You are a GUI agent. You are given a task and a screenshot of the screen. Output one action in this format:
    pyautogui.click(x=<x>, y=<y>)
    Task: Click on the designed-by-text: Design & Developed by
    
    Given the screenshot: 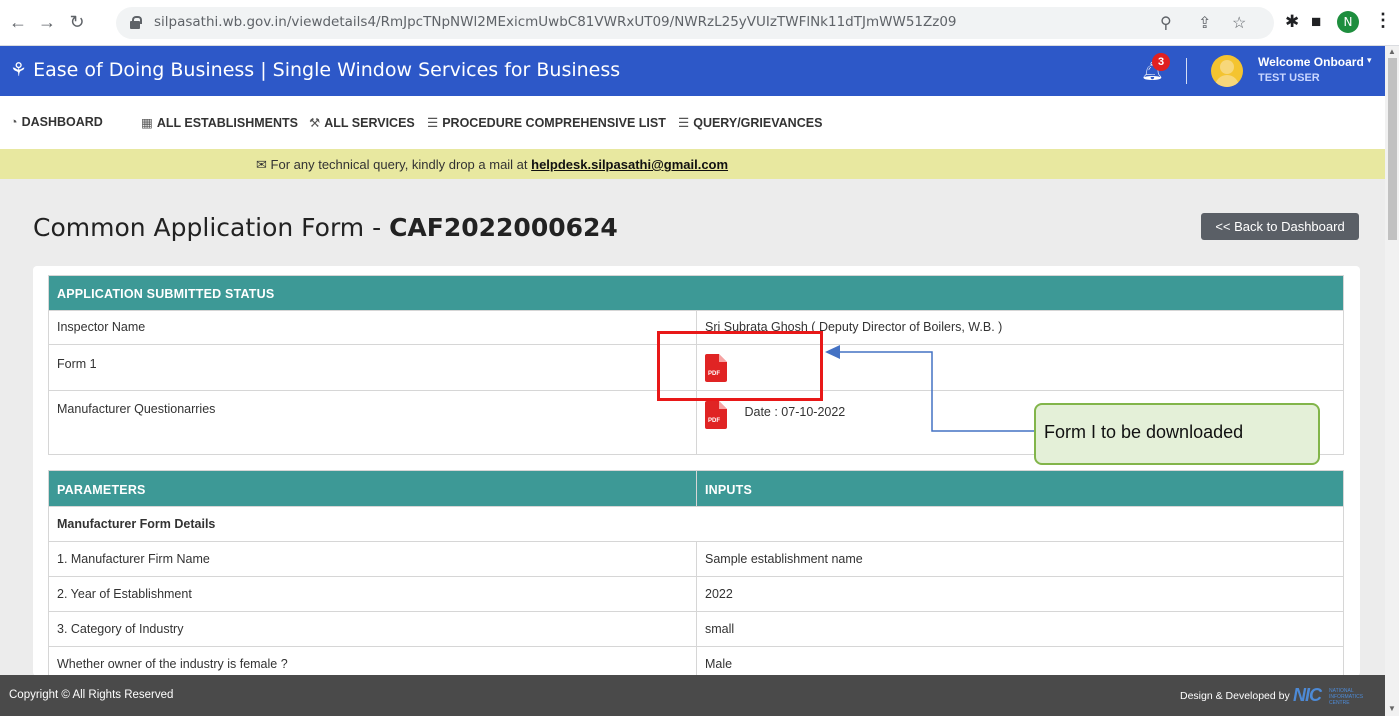 What is the action you would take?
    pyautogui.click(x=1235, y=696)
    